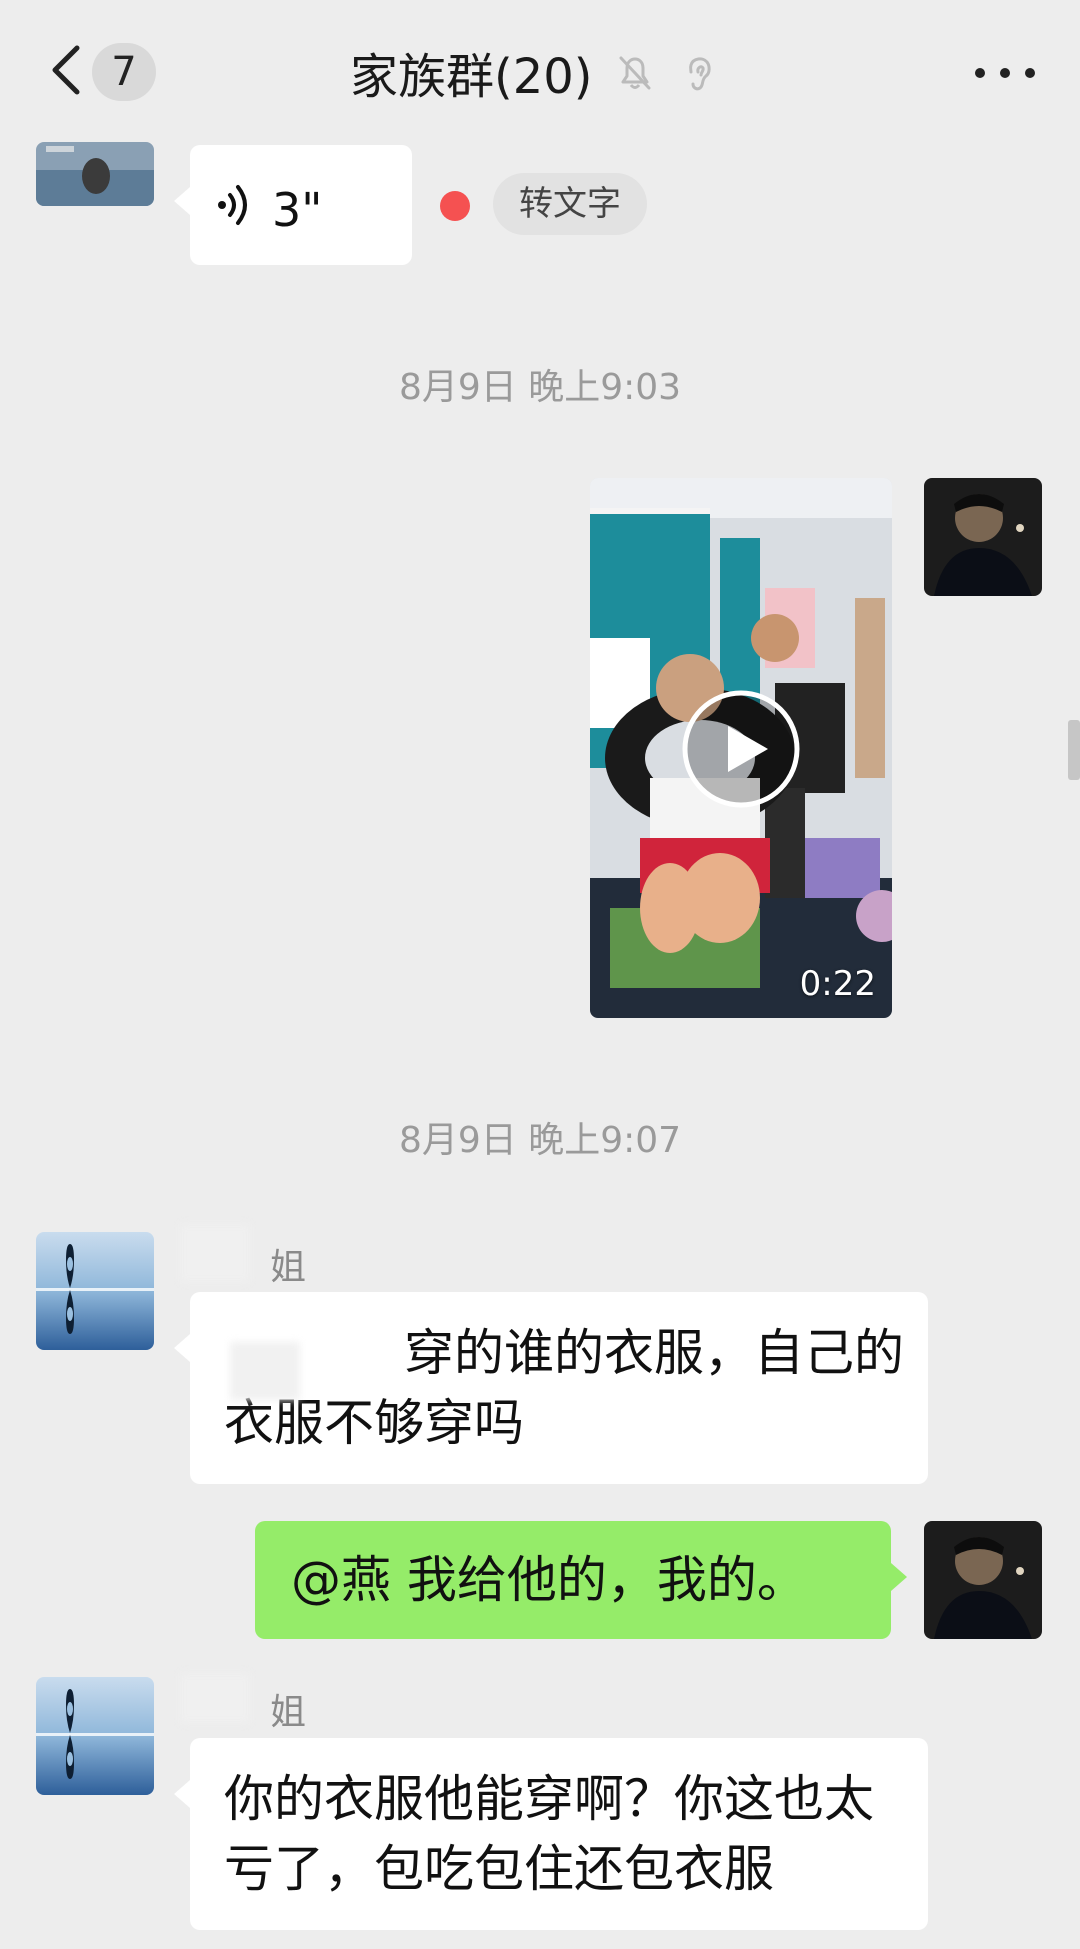 The image size is (1080, 1949). I want to click on convert-to-text-button: 转文字, so click(570, 204).